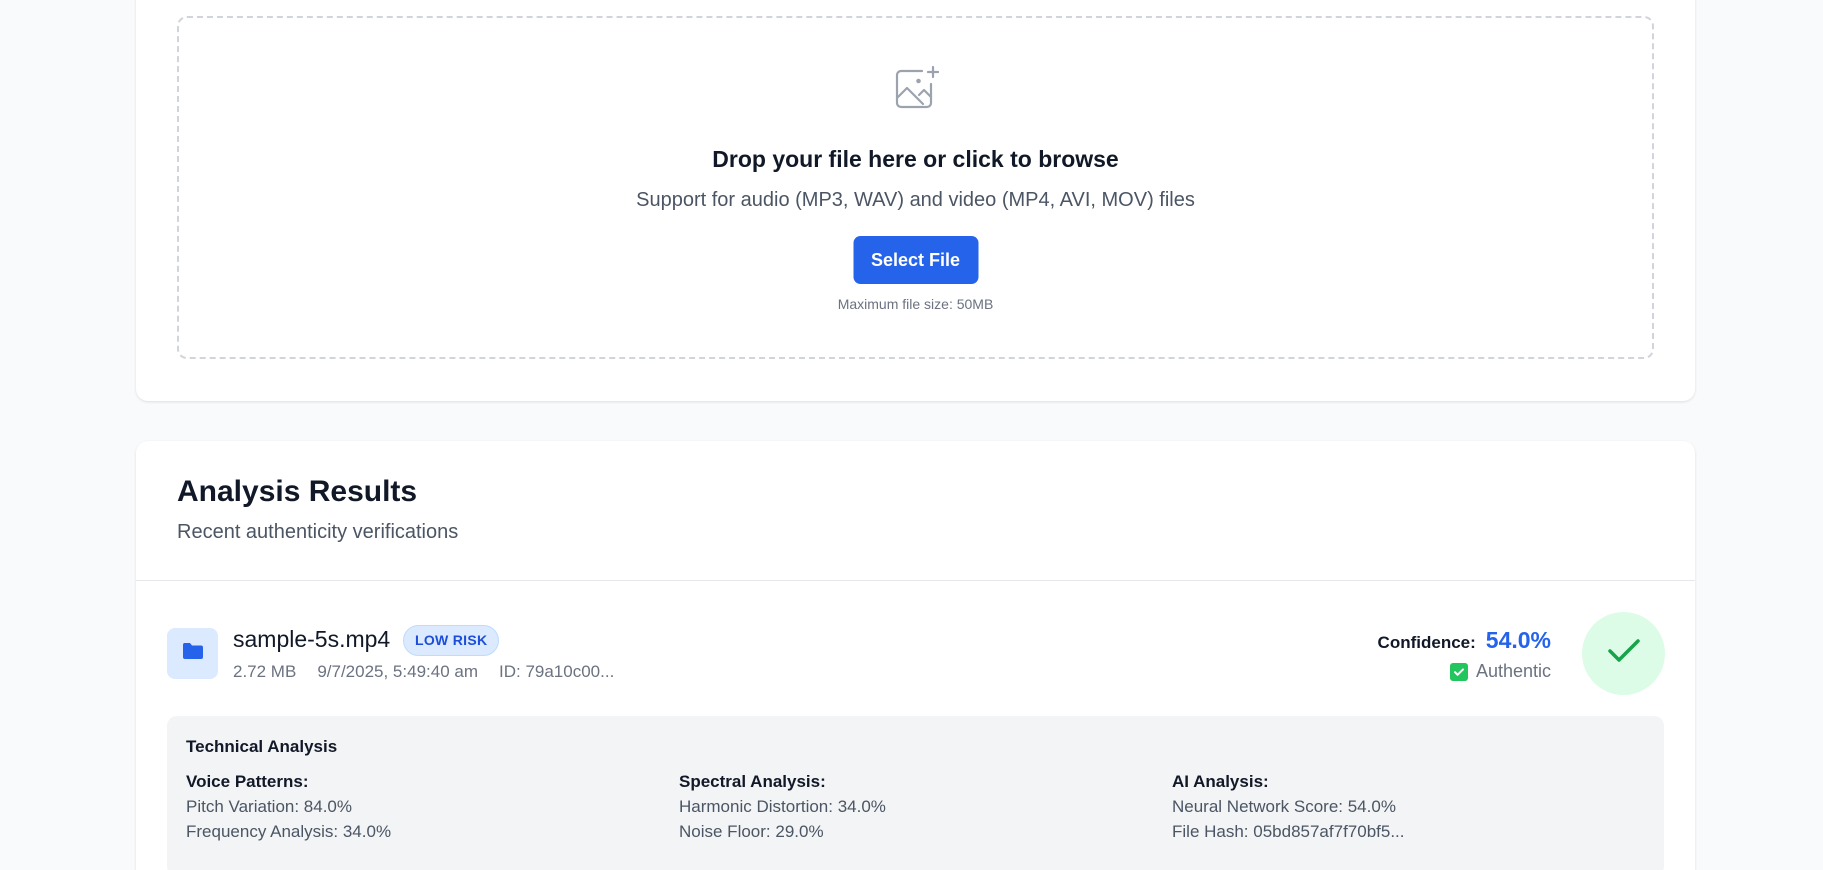  What do you see at coordinates (1426, 642) in the screenshot?
I see `confidence-label: Confidence:` at bounding box center [1426, 642].